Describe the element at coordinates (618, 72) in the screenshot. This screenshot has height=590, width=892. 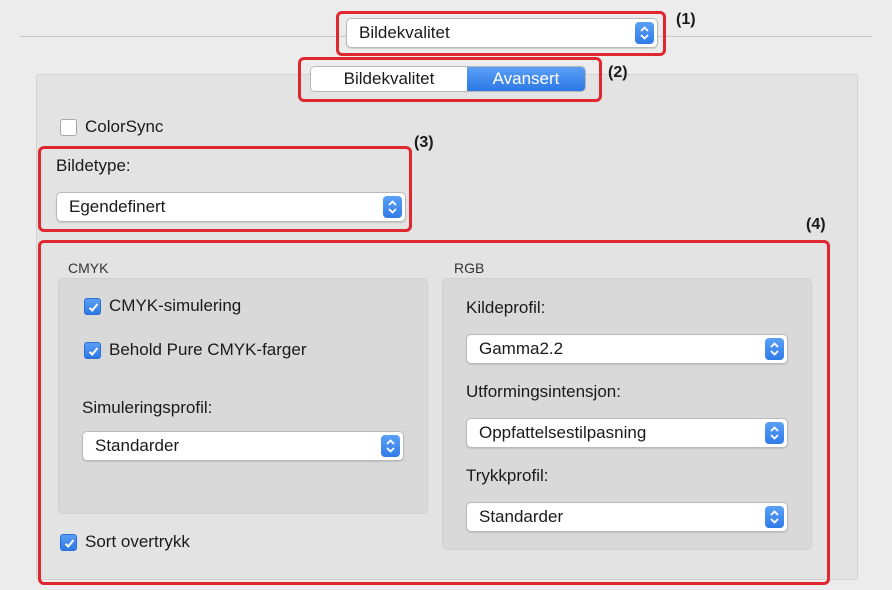
I see `callout-label-2: (2)` at that location.